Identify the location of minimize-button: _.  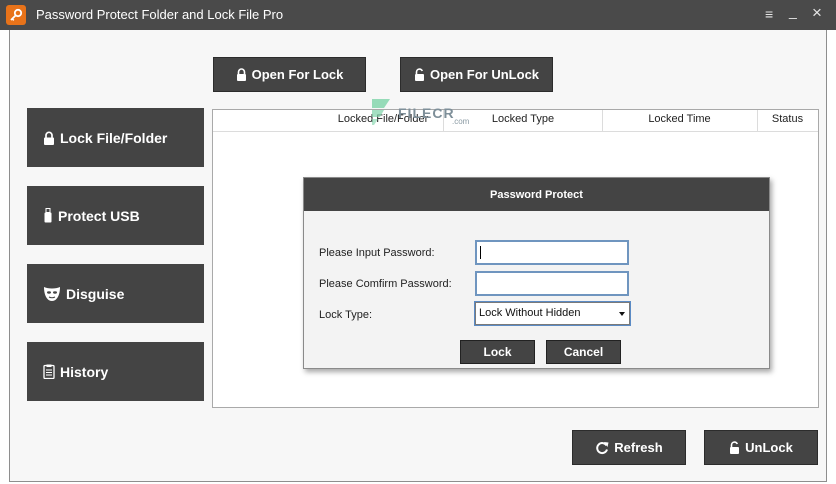
(793, 11).